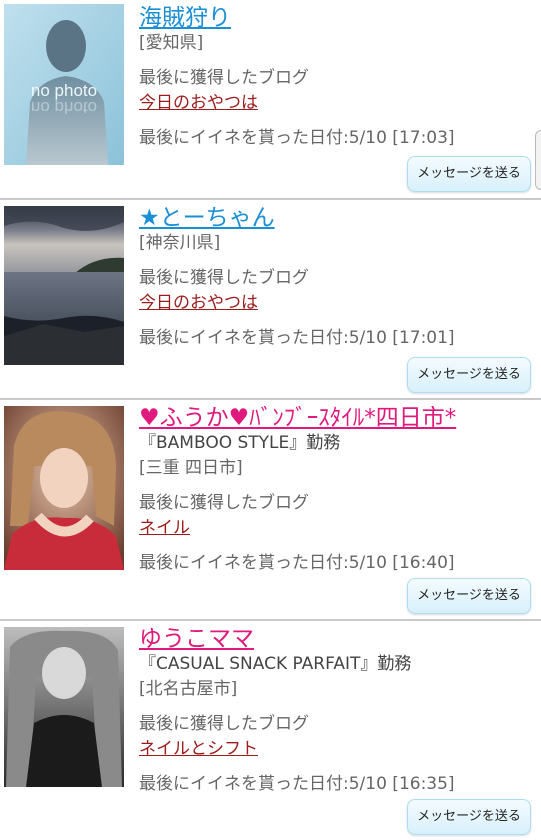 This screenshot has width=541, height=840. I want to click on user-area: [三重 四日市], so click(191, 468).